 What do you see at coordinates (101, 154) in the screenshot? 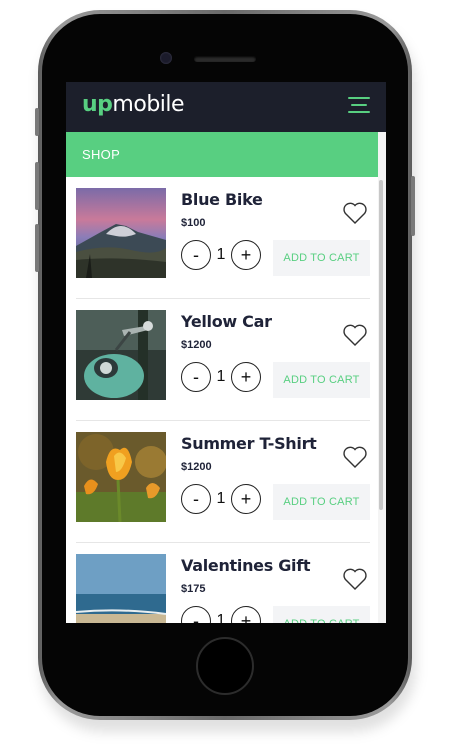
I see `section-title: SHOP` at bounding box center [101, 154].